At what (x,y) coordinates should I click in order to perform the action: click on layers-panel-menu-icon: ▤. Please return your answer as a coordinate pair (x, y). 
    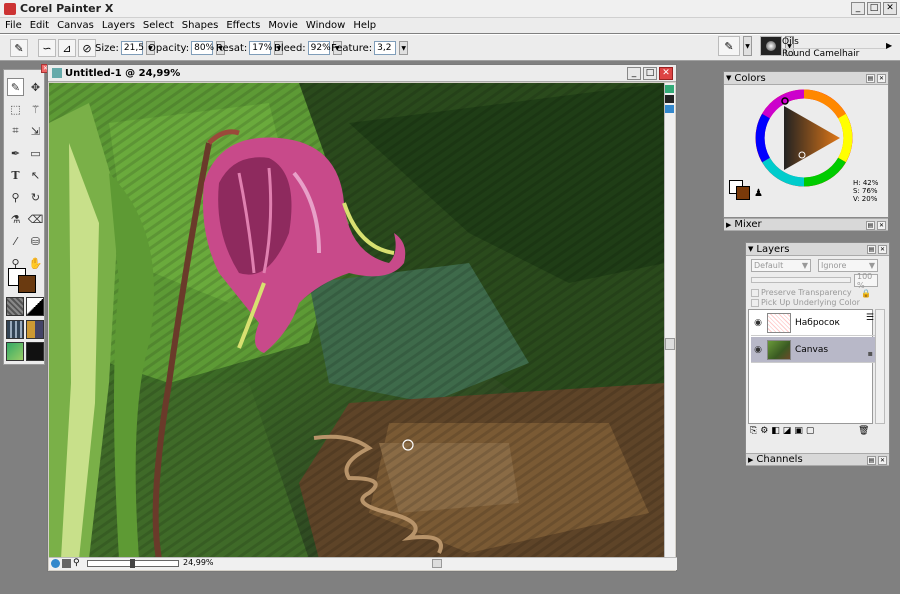
    Looking at the image, I should click on (871, 249).